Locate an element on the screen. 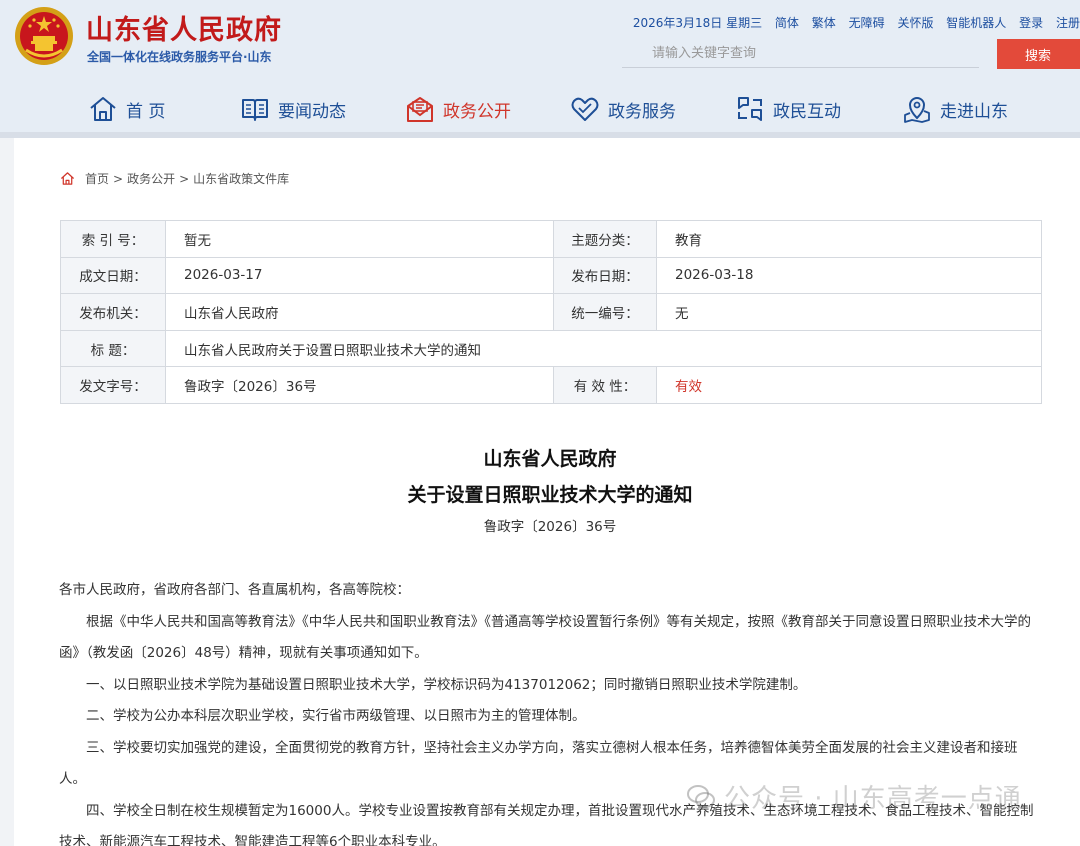 The image size is (1080, 846). top-utility-links: 2026年3月18日 星期三 简体 繁体 无障碍 关怀版 智能机器人 登录 注册 is located at coordinates (852, 22).